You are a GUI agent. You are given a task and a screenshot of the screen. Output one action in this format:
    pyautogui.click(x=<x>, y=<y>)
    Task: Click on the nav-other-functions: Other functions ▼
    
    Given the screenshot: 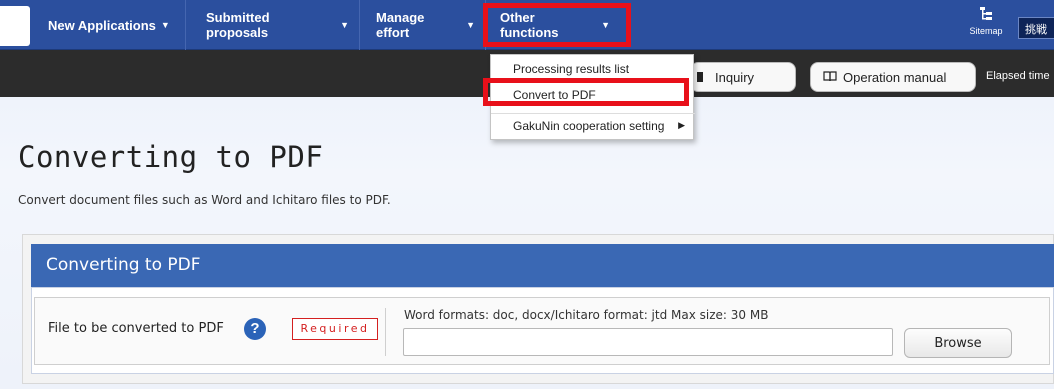 What is the action you would take?
    pyautogui.click(x=555, y=25)
    